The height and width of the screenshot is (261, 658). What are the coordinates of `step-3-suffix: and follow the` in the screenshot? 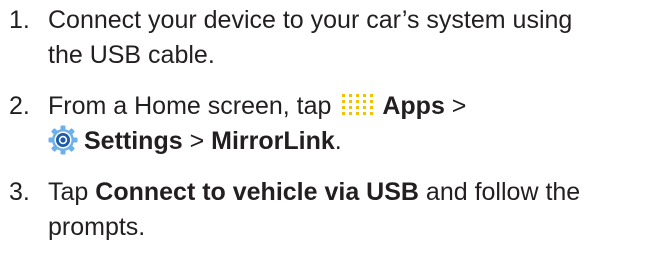 It's located at (503, 192).